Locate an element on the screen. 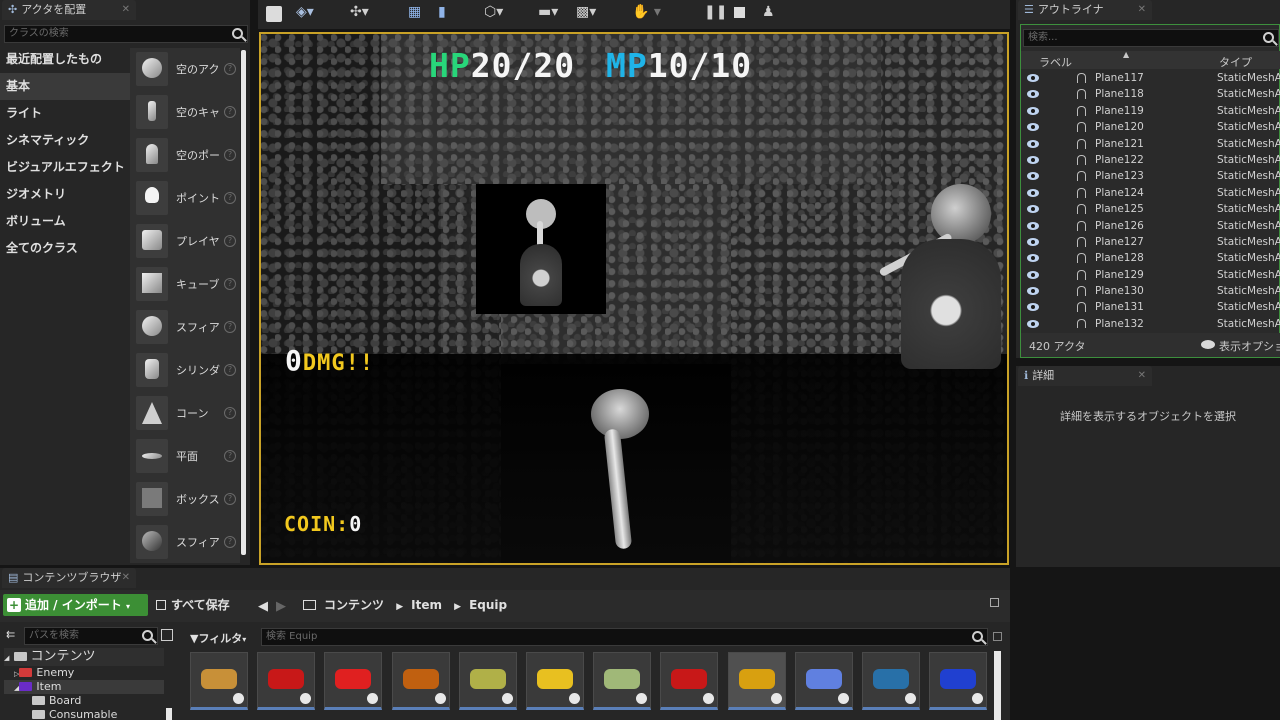  lock-icon is located at coordinates (994, 602).